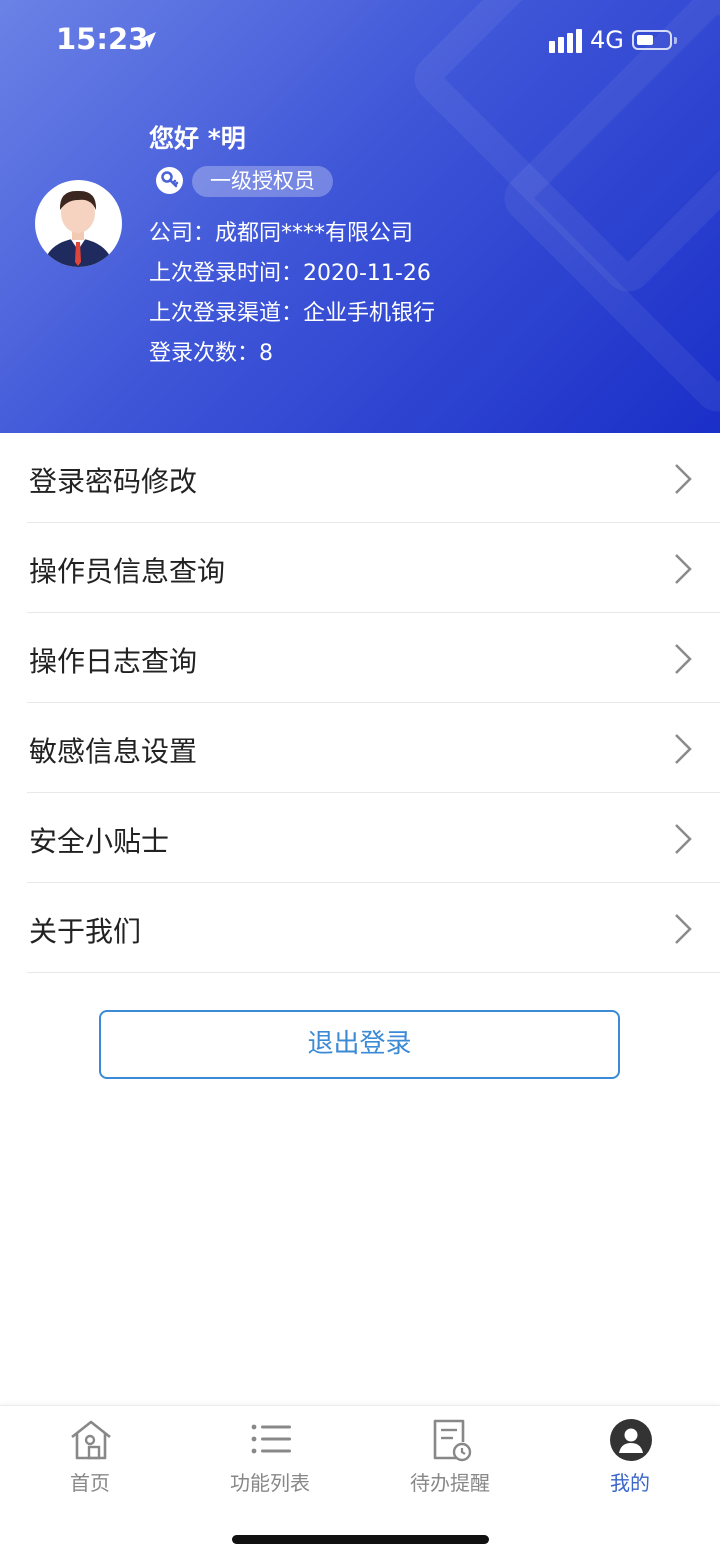 Image resolution: width=720 pixels, height=1559 pixels. Describe the element at coordinates (270, 1456) in the screenshot. I see `tab-function-list: 功能列表` at that location.